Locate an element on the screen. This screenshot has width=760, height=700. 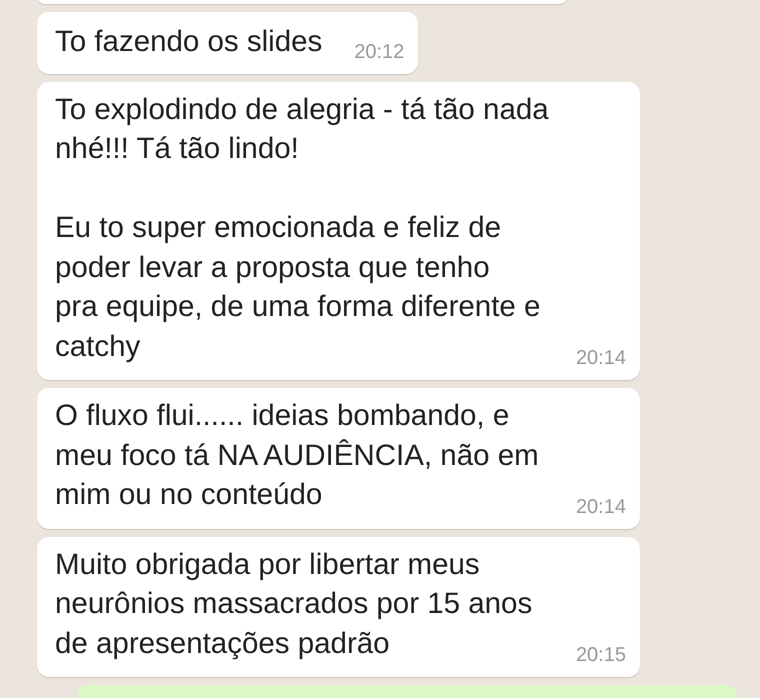
message-text: Muito obrigada por libertar meus neurônios massacrados por 15 anos de apresentações padrão is located at coordinates (293, 604).